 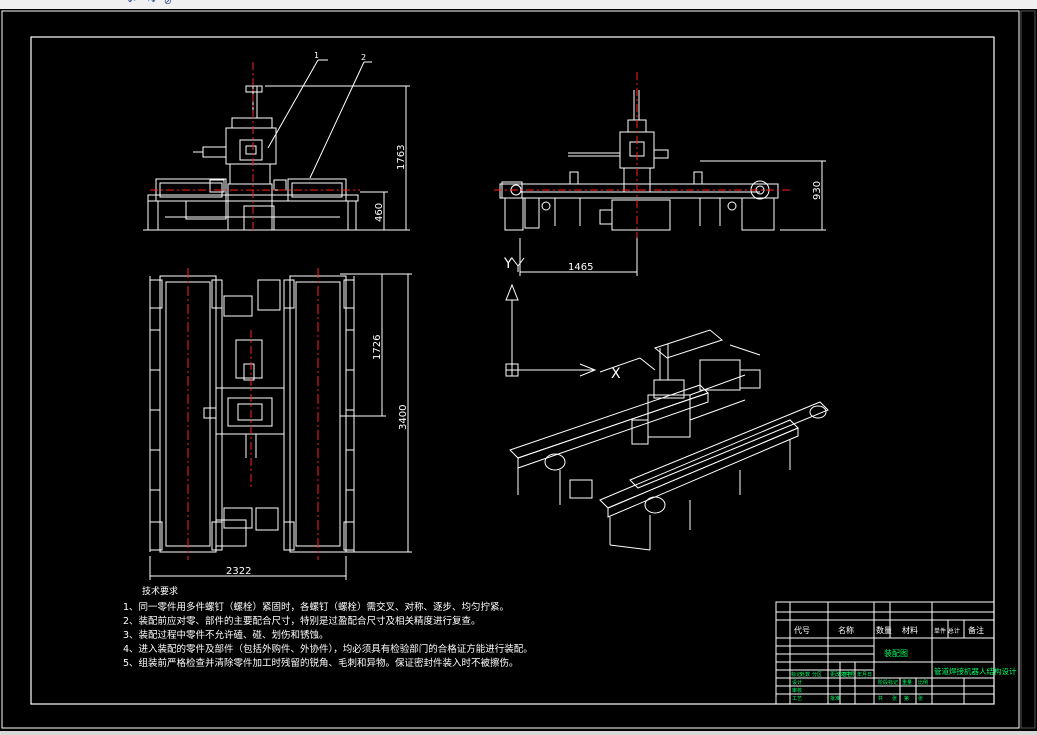 I want to click on tech-requirement-2: 2、装配前应对零、部件的主要配合尺寸，特别是过盈配合尺寸及相关精度进行复查。, so click(x=302, y=621).